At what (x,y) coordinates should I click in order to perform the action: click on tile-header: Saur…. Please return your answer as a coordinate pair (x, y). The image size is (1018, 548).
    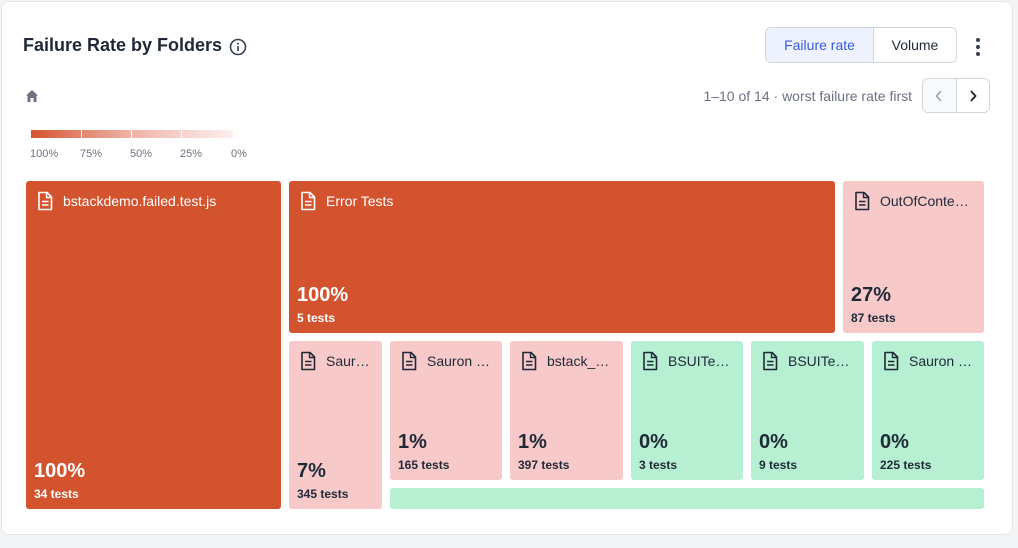
    Looking at the image, I should click on (336, 361).